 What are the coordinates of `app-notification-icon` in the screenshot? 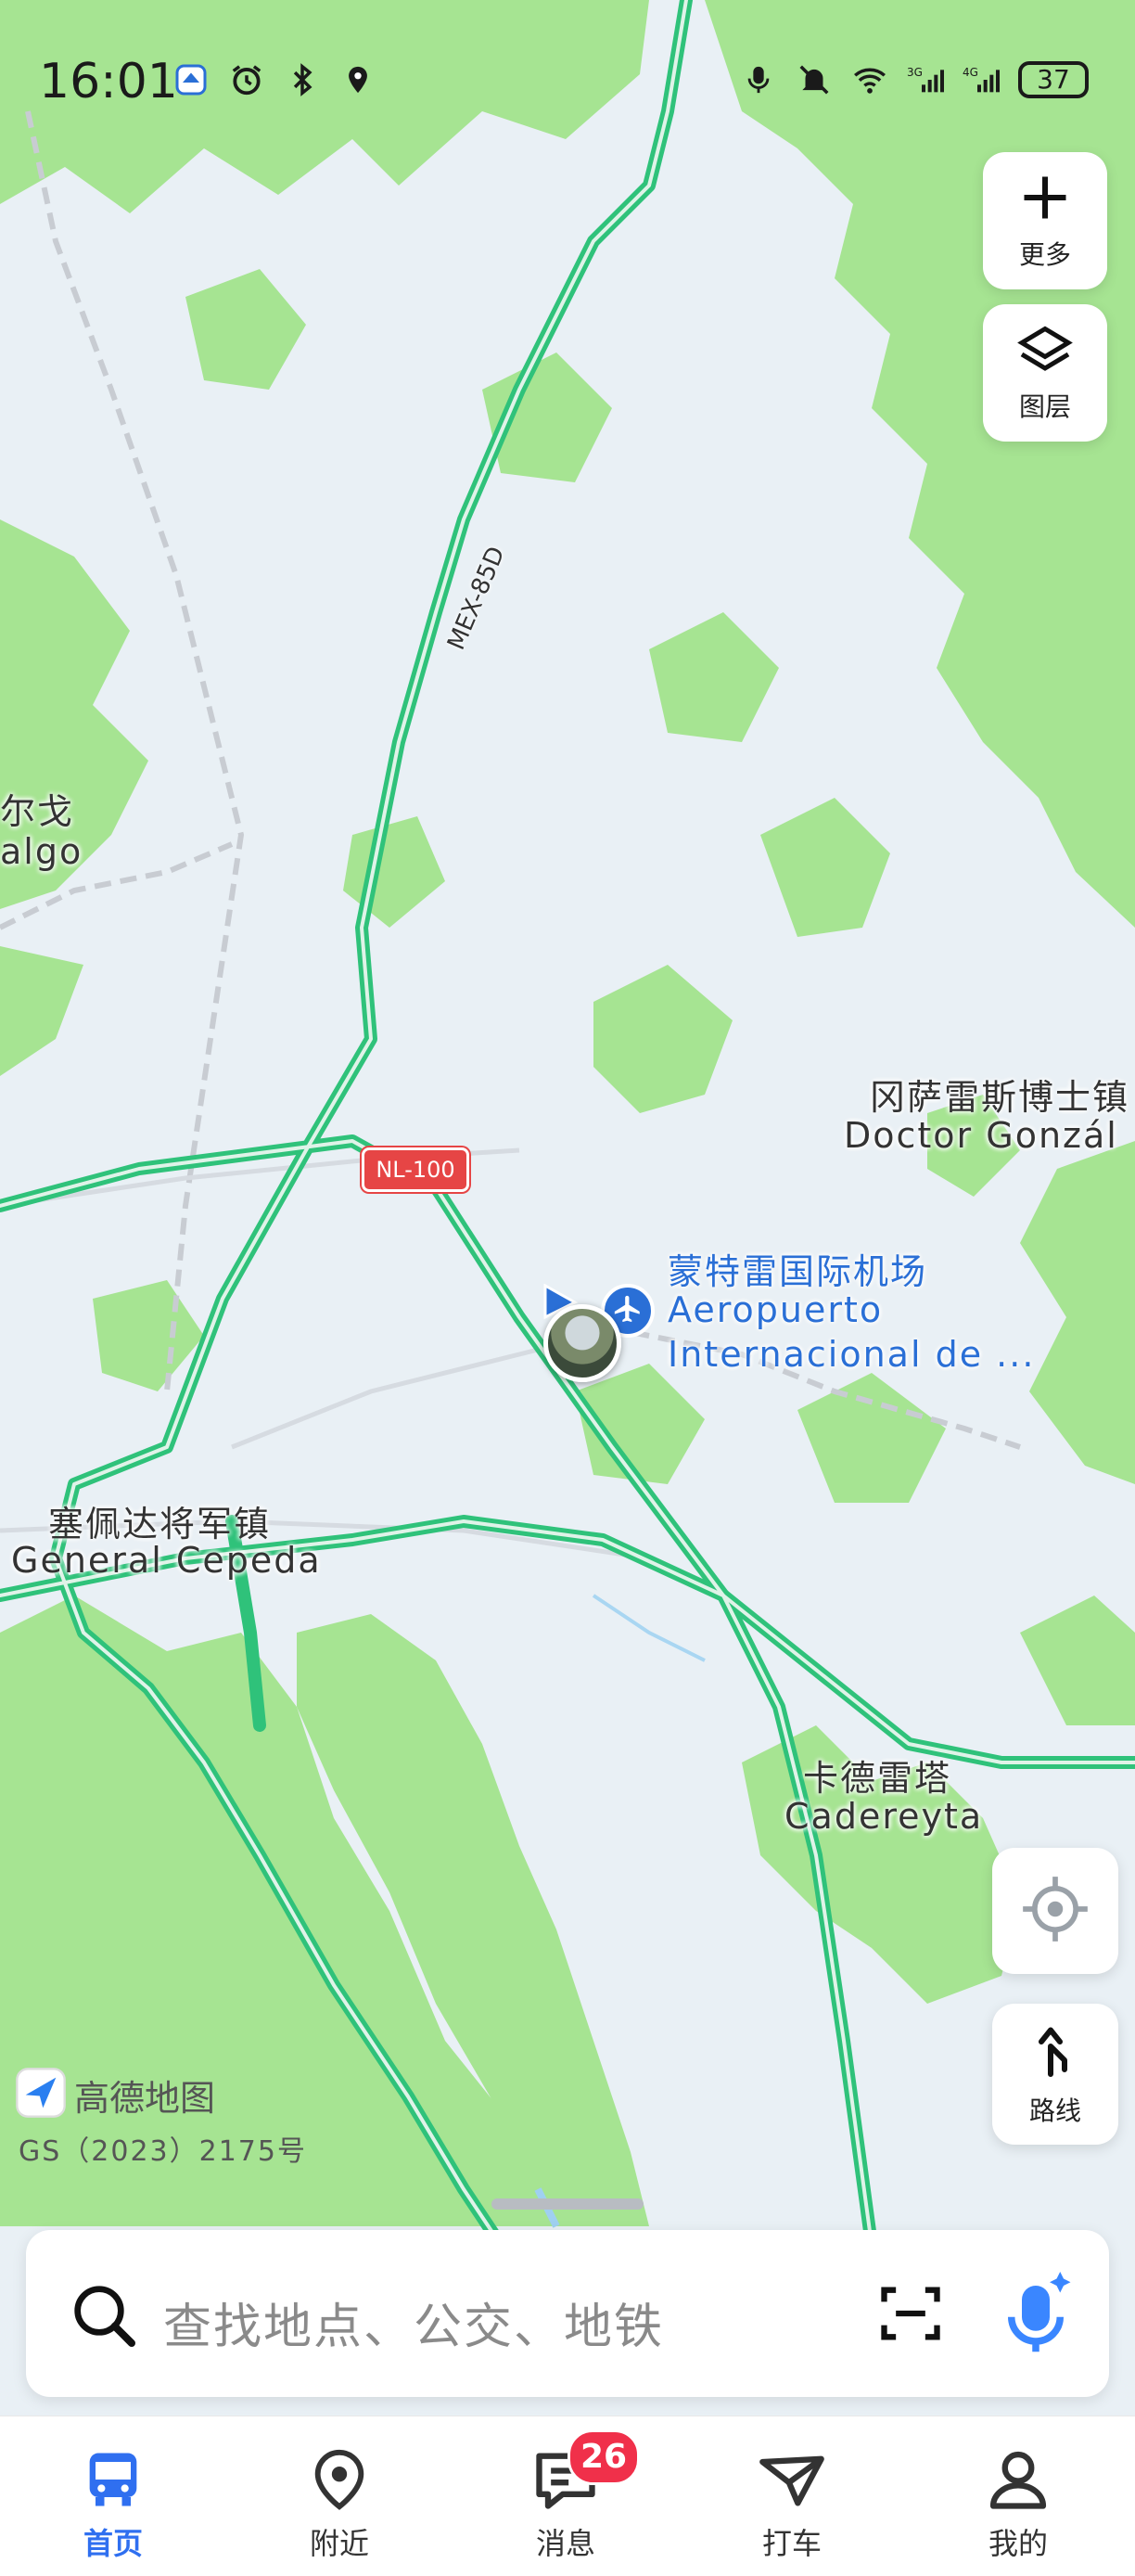 It's located at (191, 79).